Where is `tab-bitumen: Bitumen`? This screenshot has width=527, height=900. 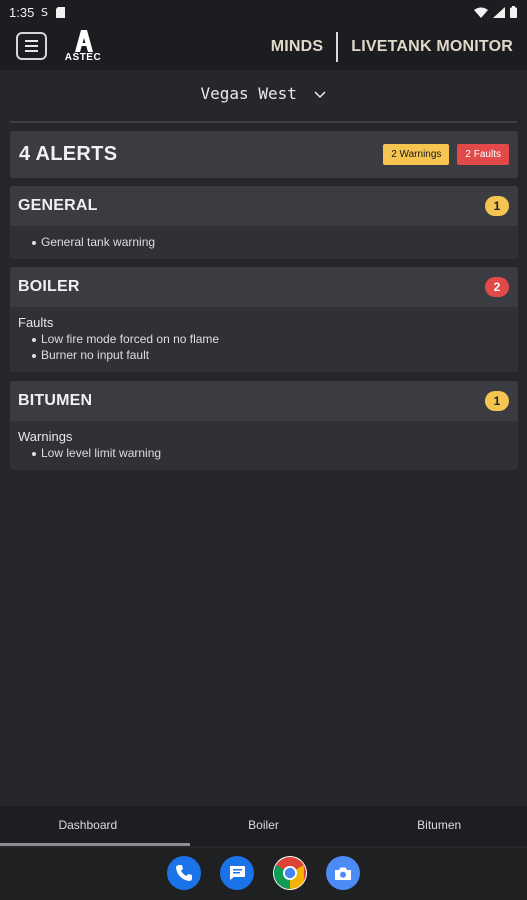
tab-bitumen: Bitumen is located at coordinates (439, 826).